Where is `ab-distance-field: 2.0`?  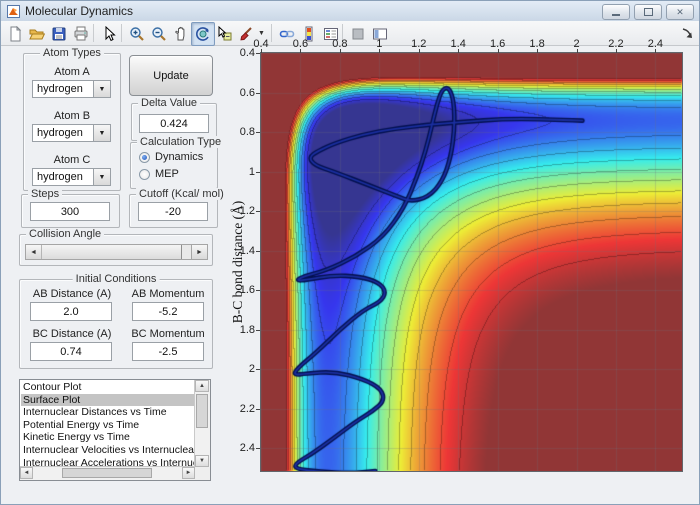 ab-distance-field: 2.0 is located at coordinates (71, 311).